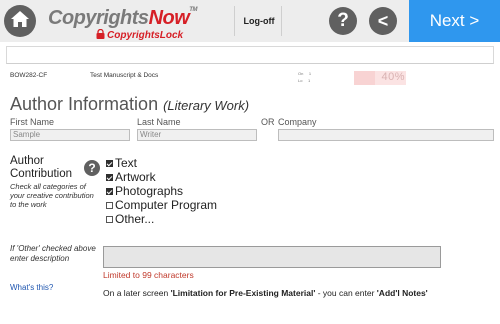  I want to click on other-description-input, so click(272, 257).